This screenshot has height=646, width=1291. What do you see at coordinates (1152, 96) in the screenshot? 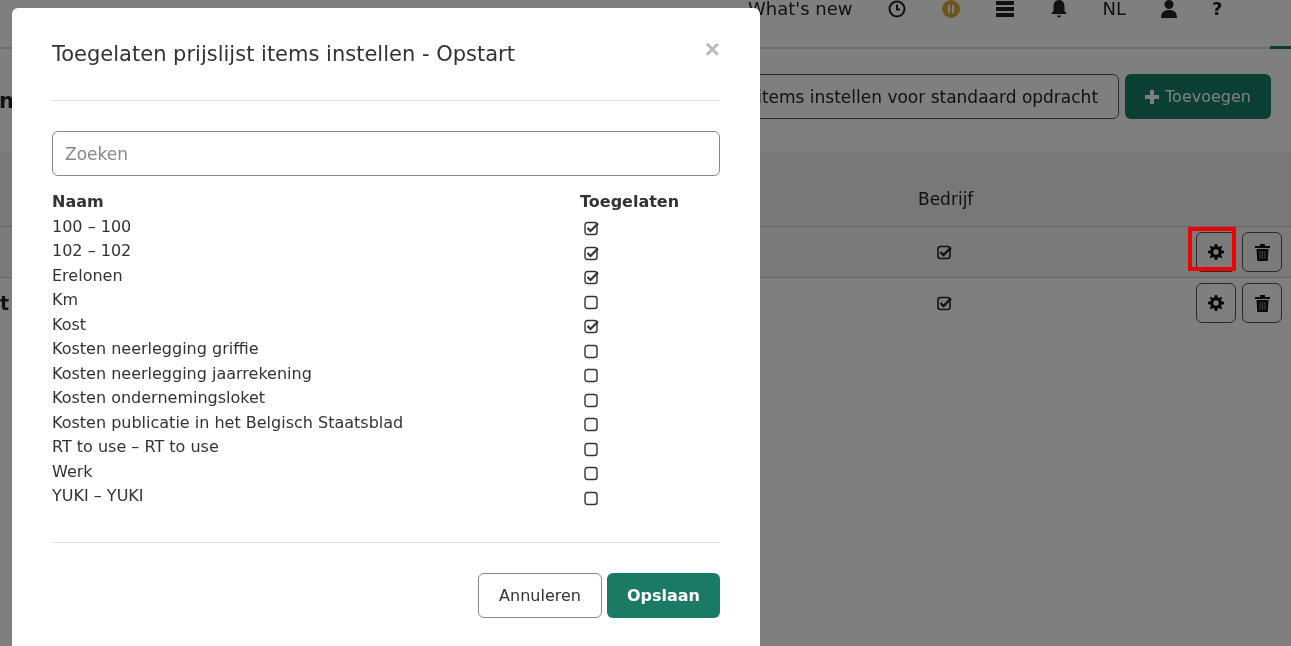
I see `plus-icon` at bounding box center [1152, 96].